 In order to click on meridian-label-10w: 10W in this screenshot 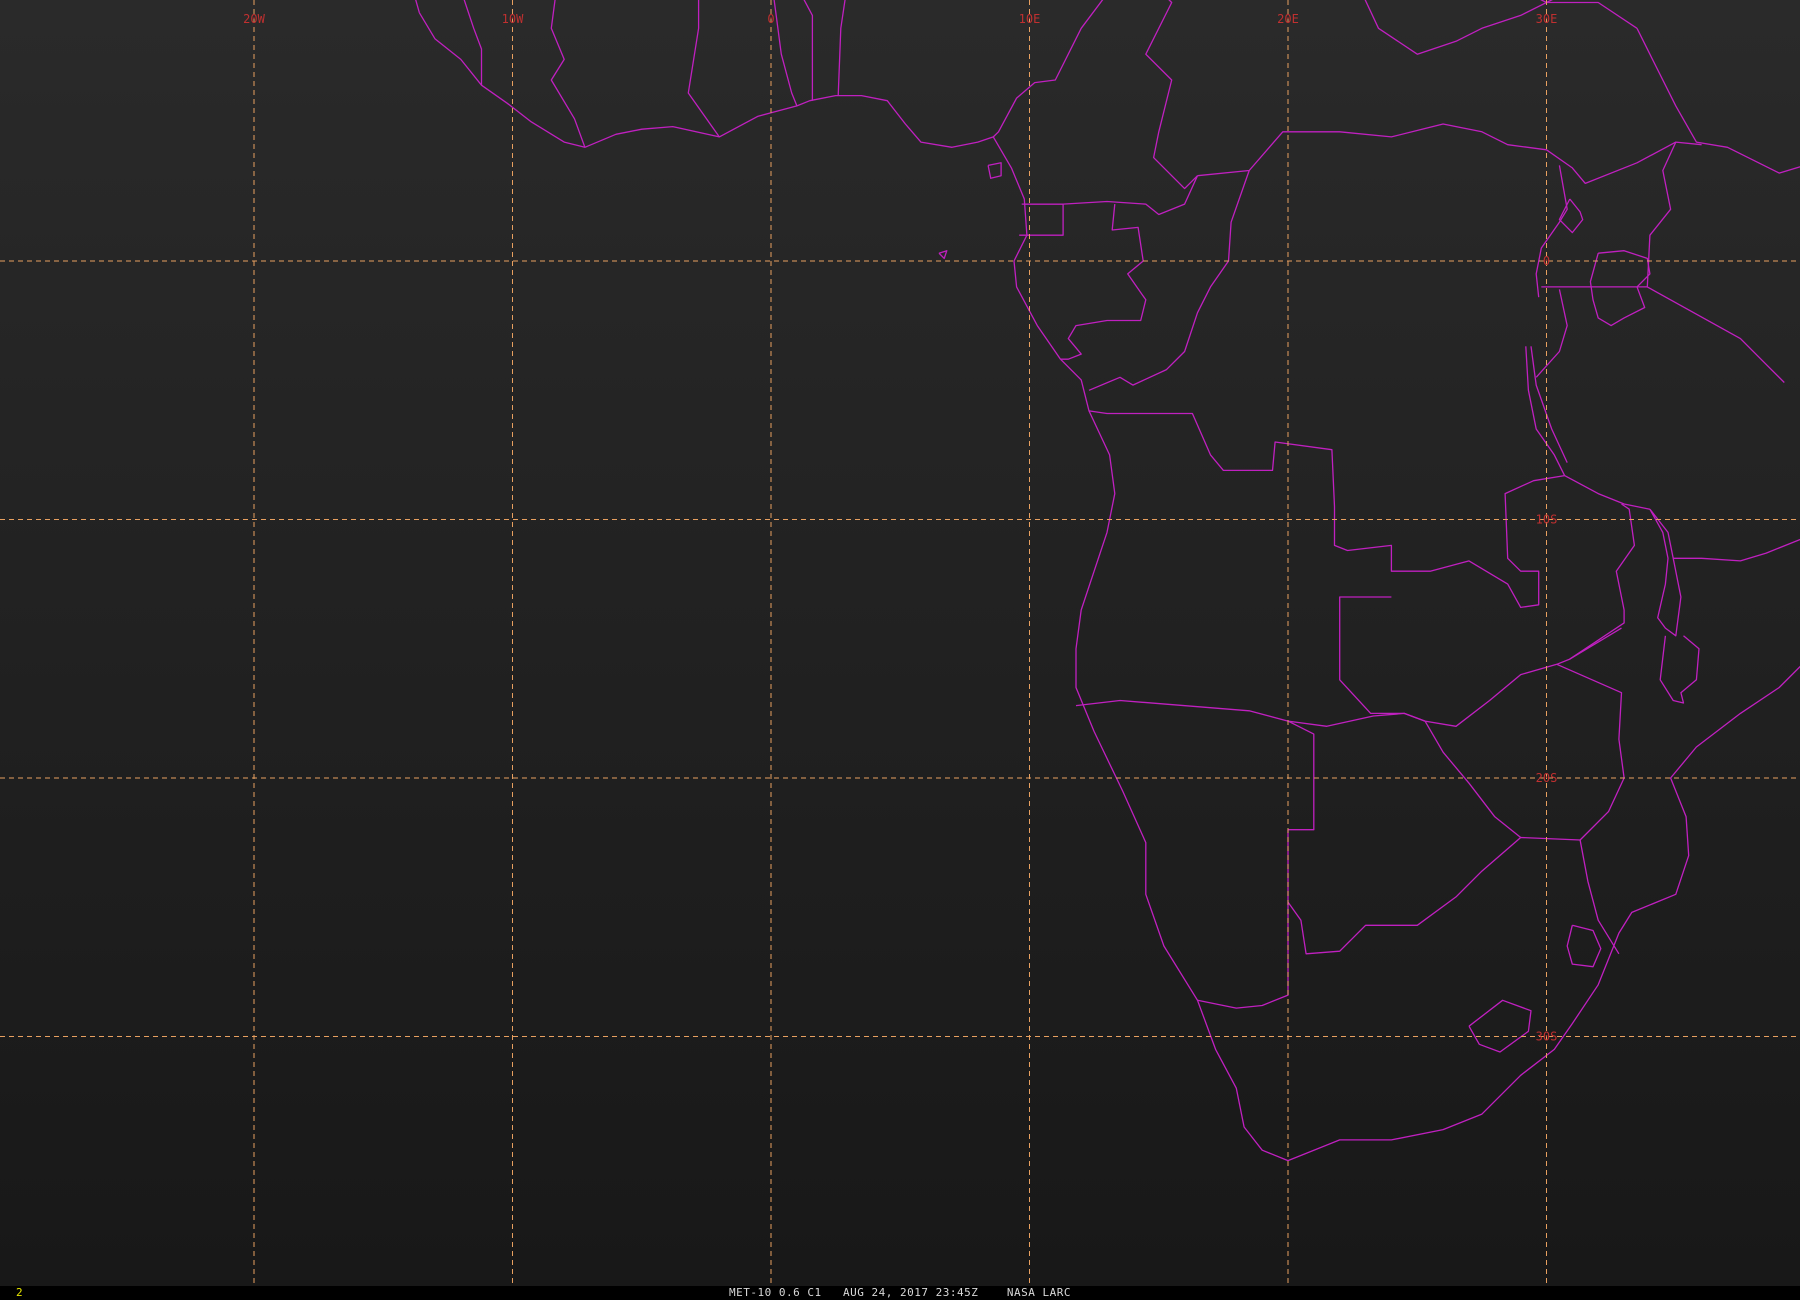, I will do `click(513, 19)`.